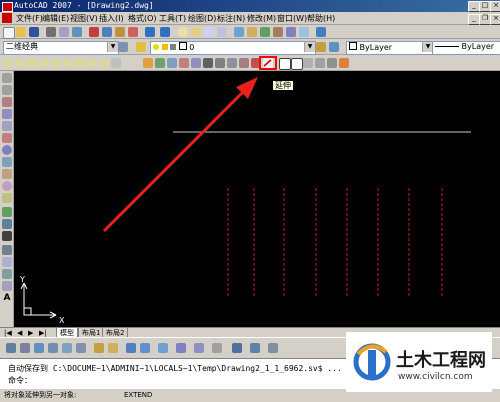  Describe the element at coordinates (321, 47) in the screenshot. I see `make-current-layer-icon` at that location.